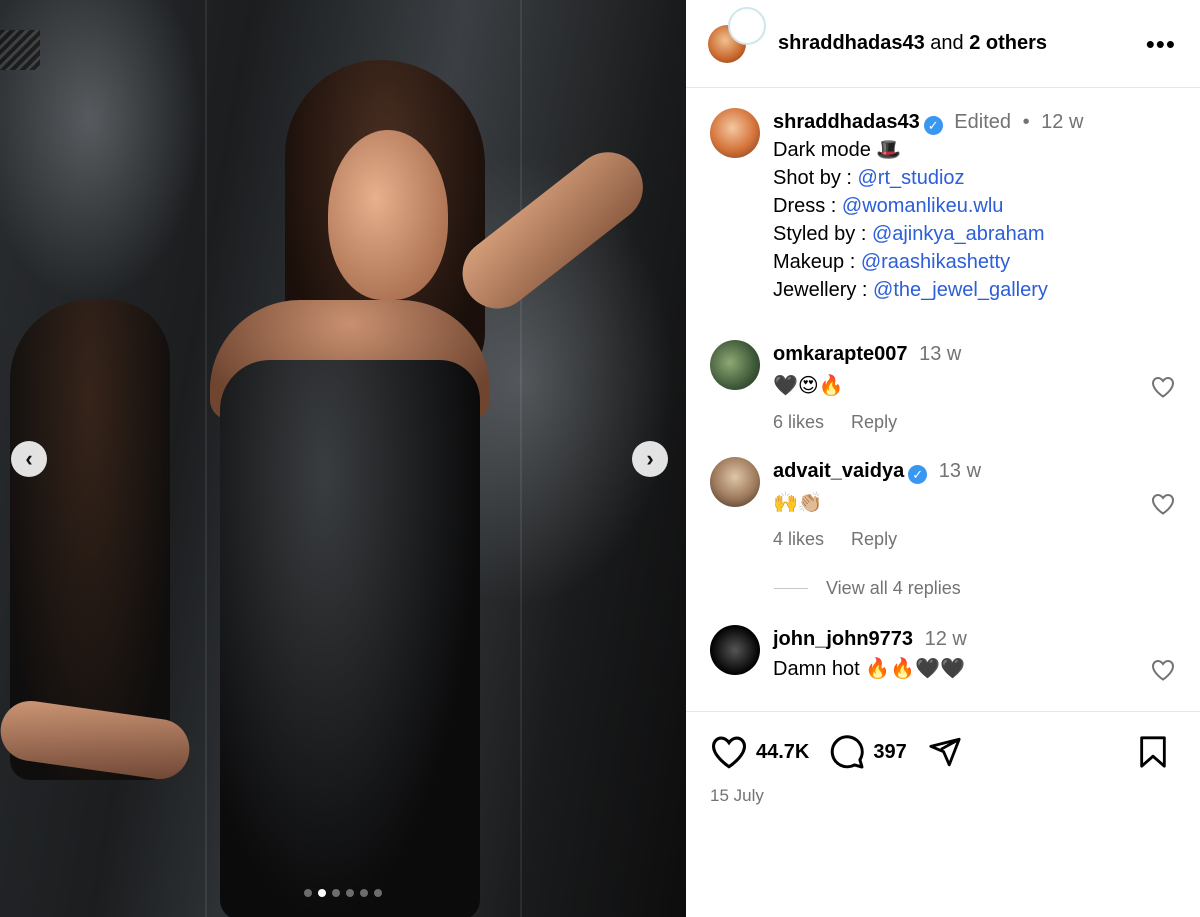  I want to click on caption-line-text: Shot by :, so click(815, 178).